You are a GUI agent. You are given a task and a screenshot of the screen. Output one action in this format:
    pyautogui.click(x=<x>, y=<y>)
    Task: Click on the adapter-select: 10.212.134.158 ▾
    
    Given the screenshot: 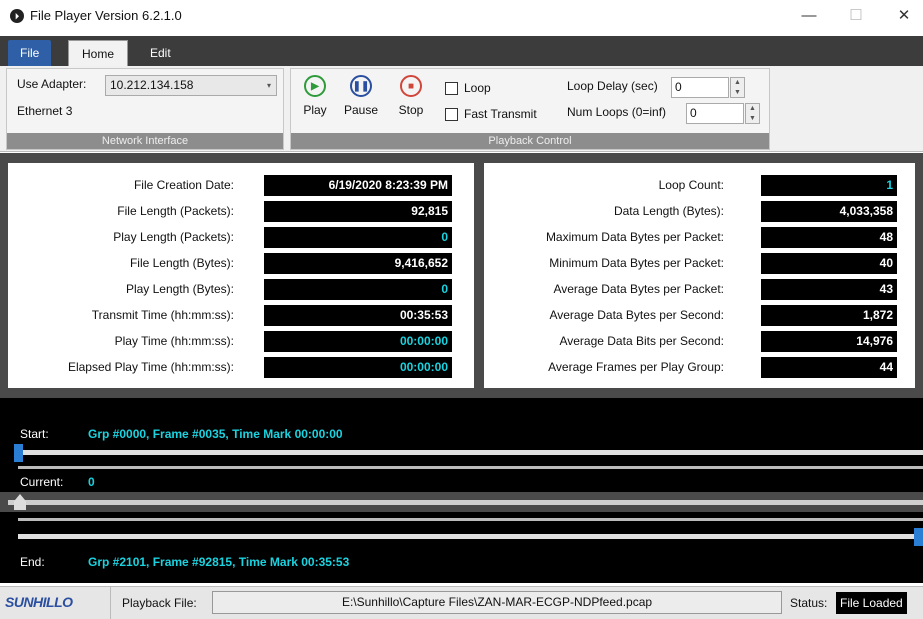 What is the action you would take?
    pyautogui.click(x=191, y=85)
    